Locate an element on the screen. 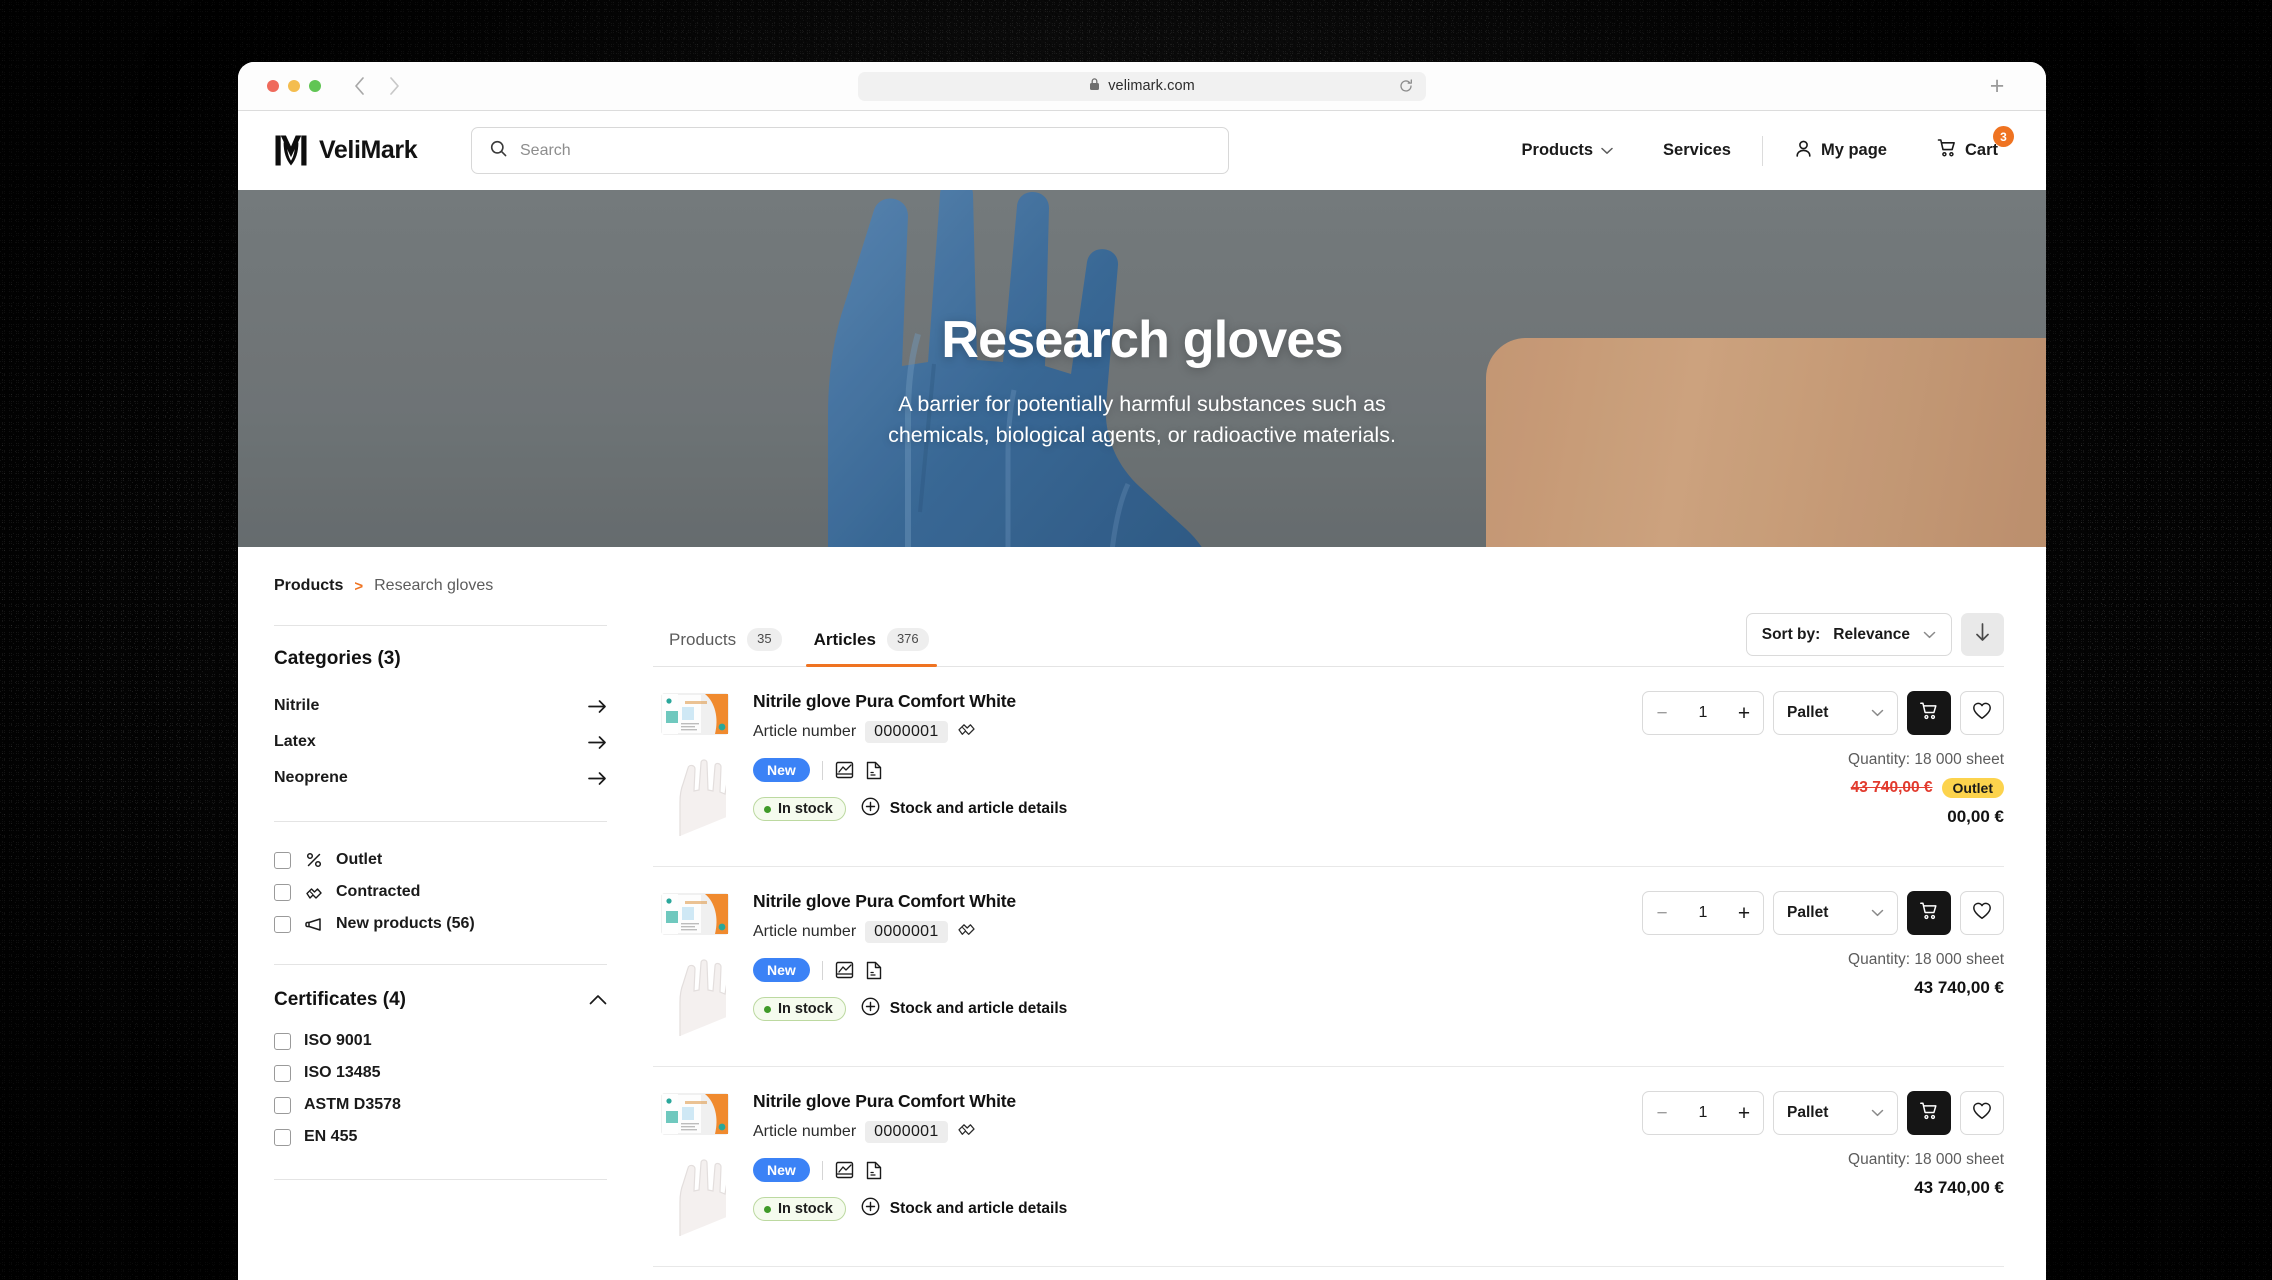  price-original-row: 43 740,00 € Outlet is located at coordinates (1813, 788).